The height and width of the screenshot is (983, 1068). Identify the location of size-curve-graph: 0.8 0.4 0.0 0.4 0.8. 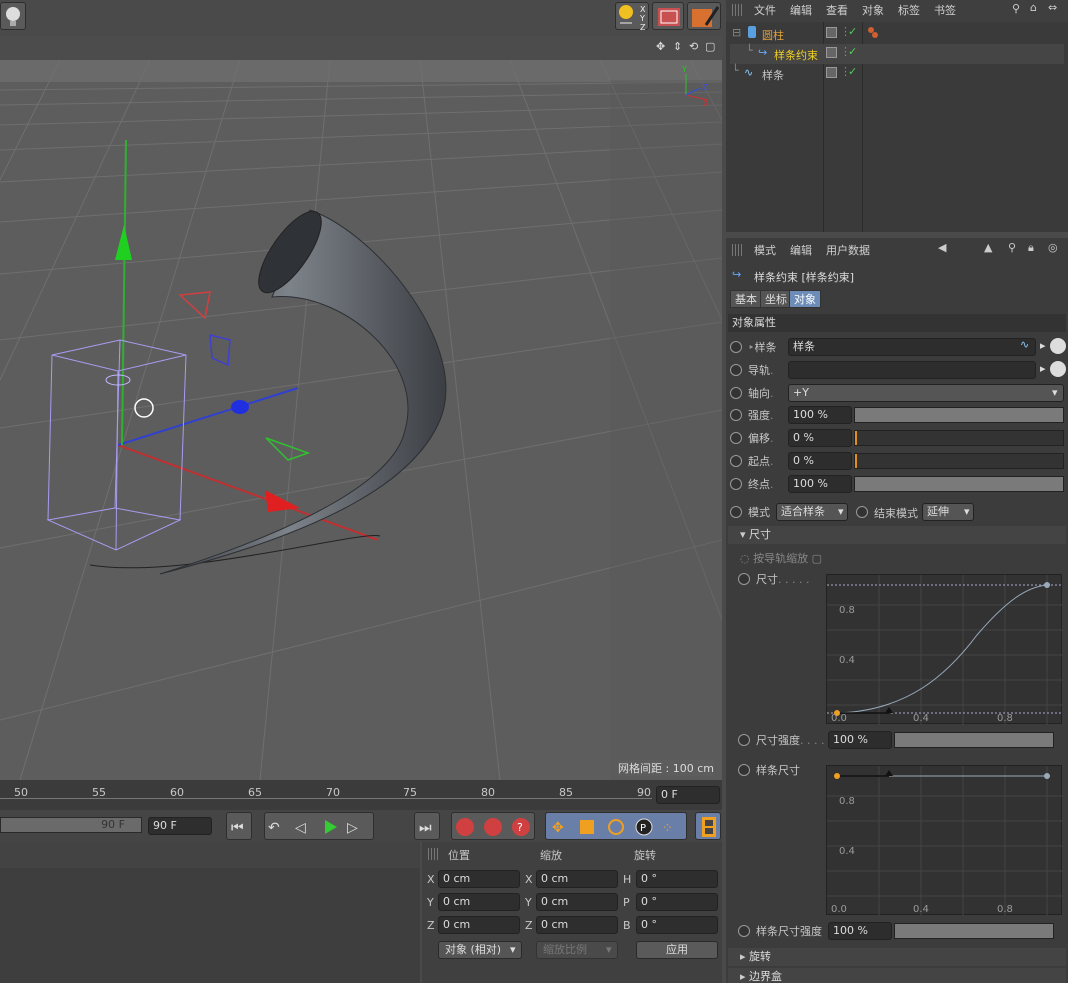
(944, 649).